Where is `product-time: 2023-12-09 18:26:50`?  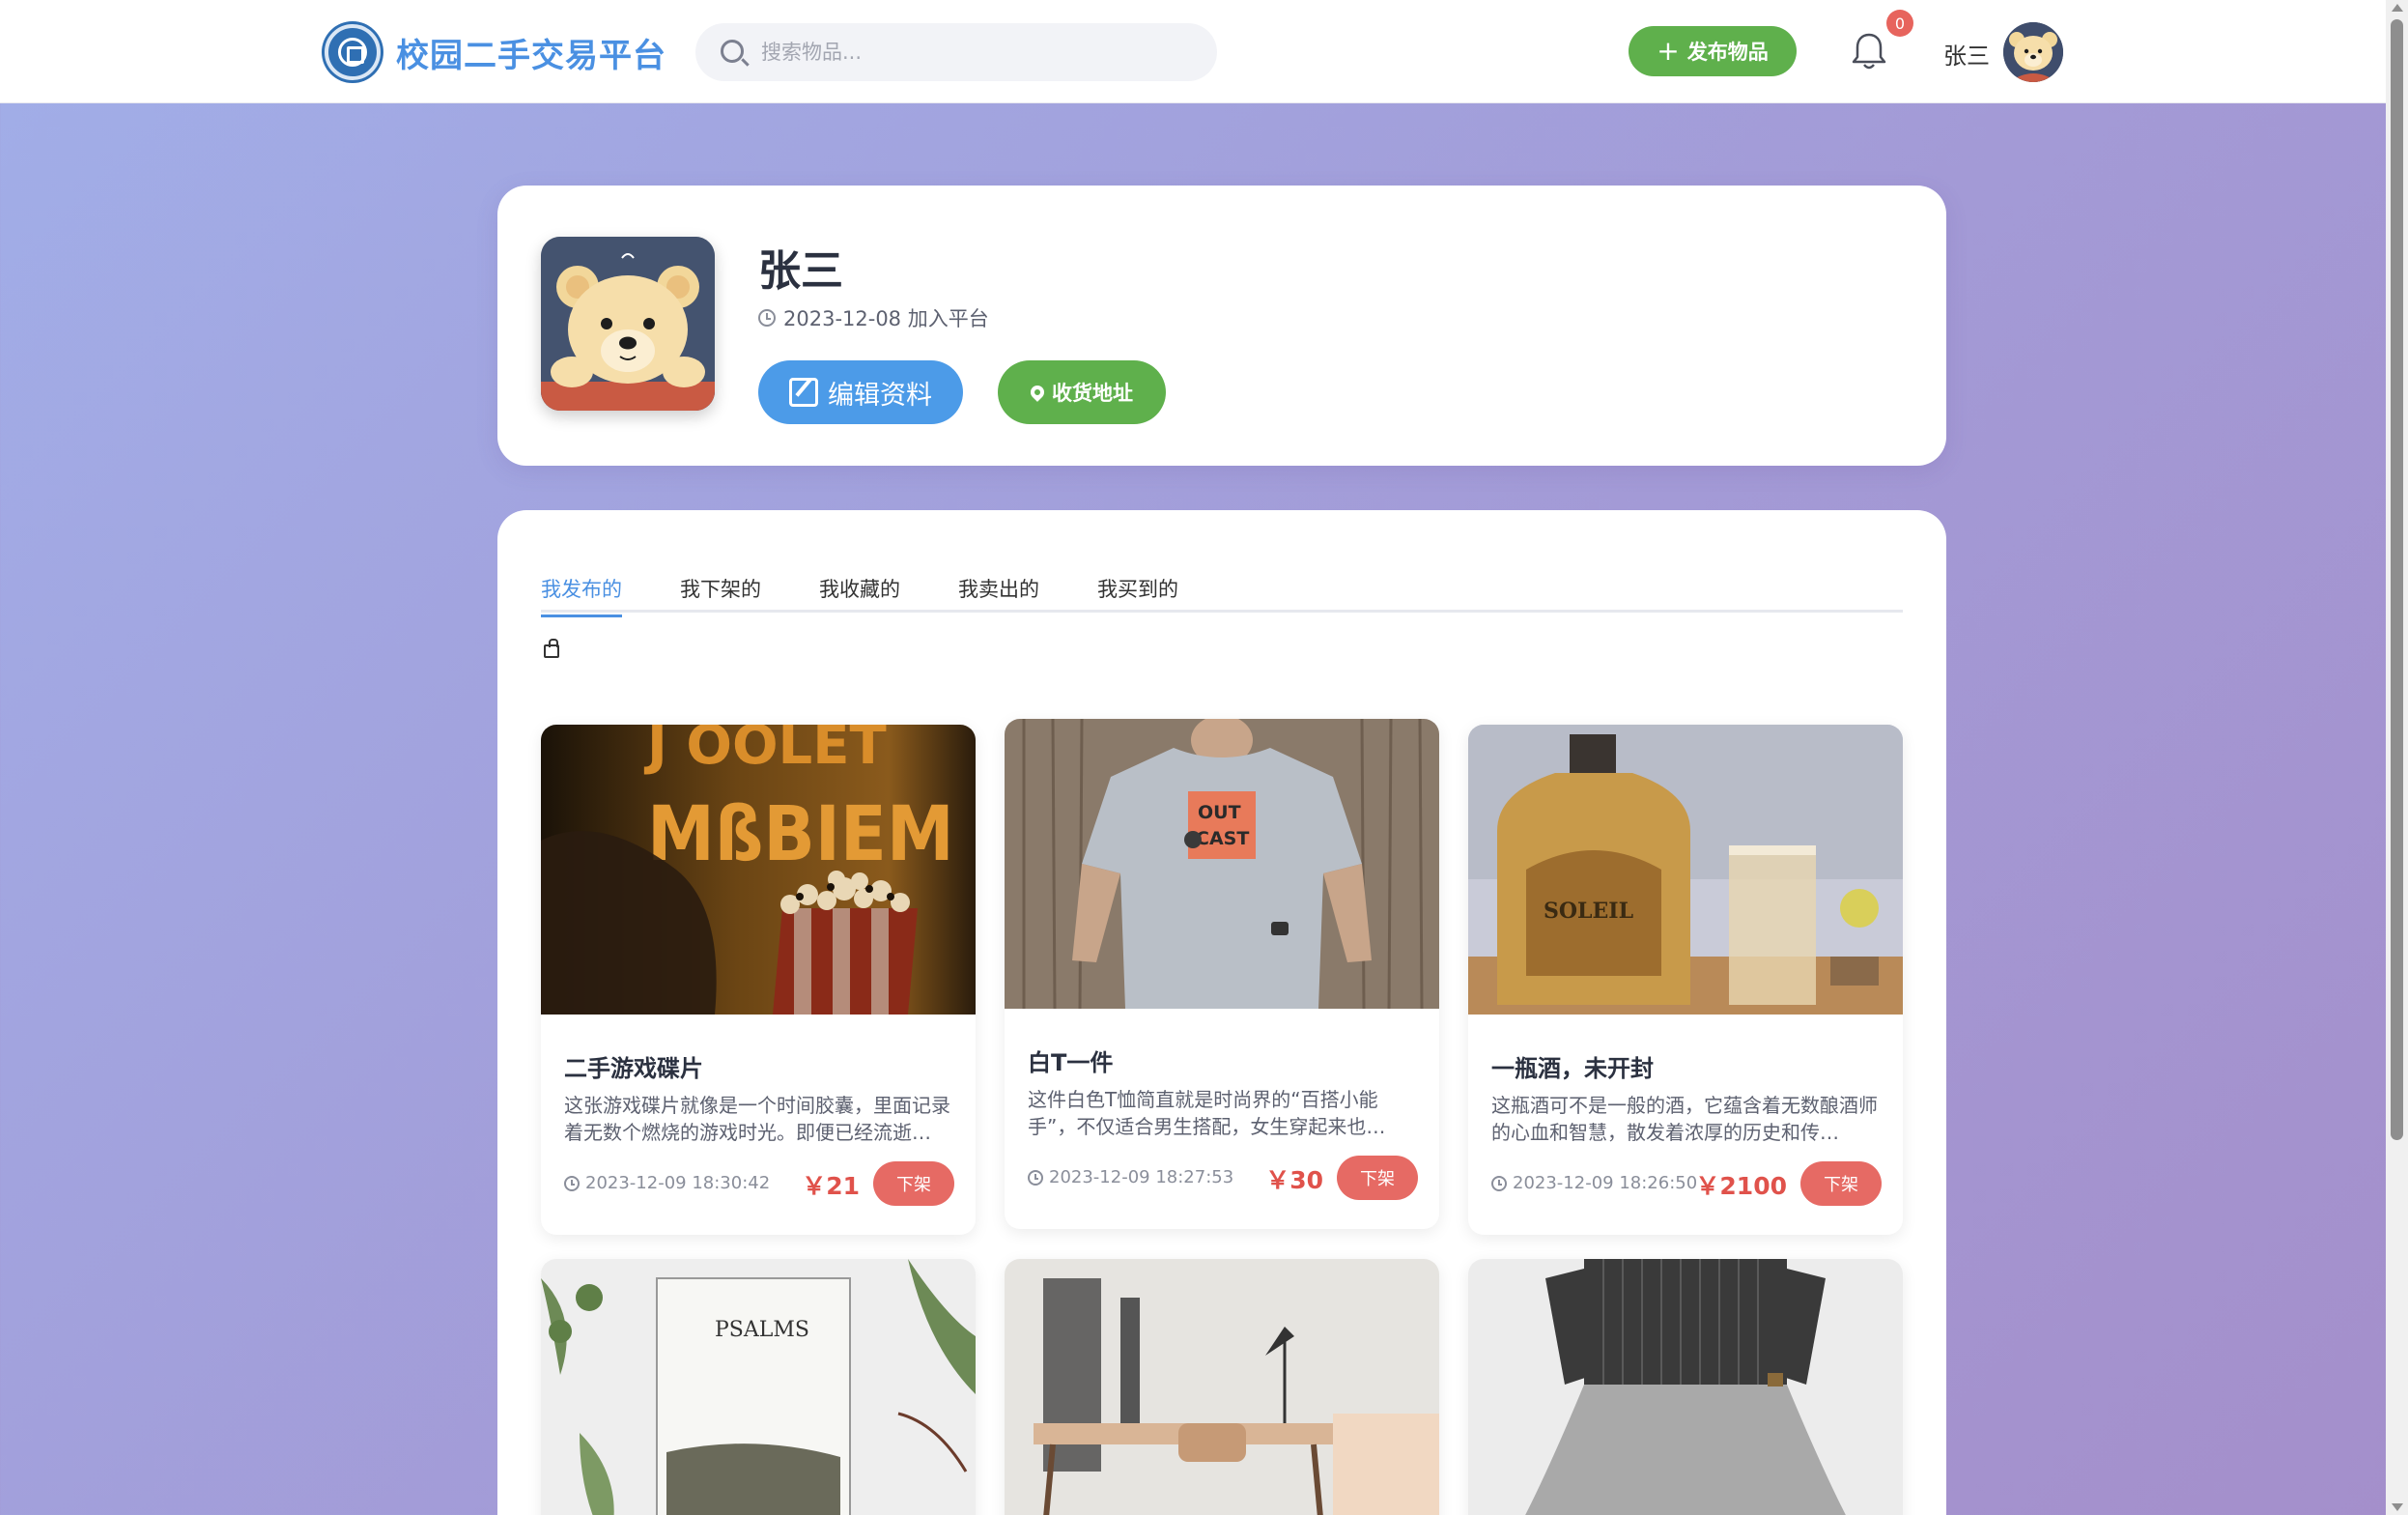
product-time: 2023-12-09 18:26:50 is located at coordinates (1594, 1183).